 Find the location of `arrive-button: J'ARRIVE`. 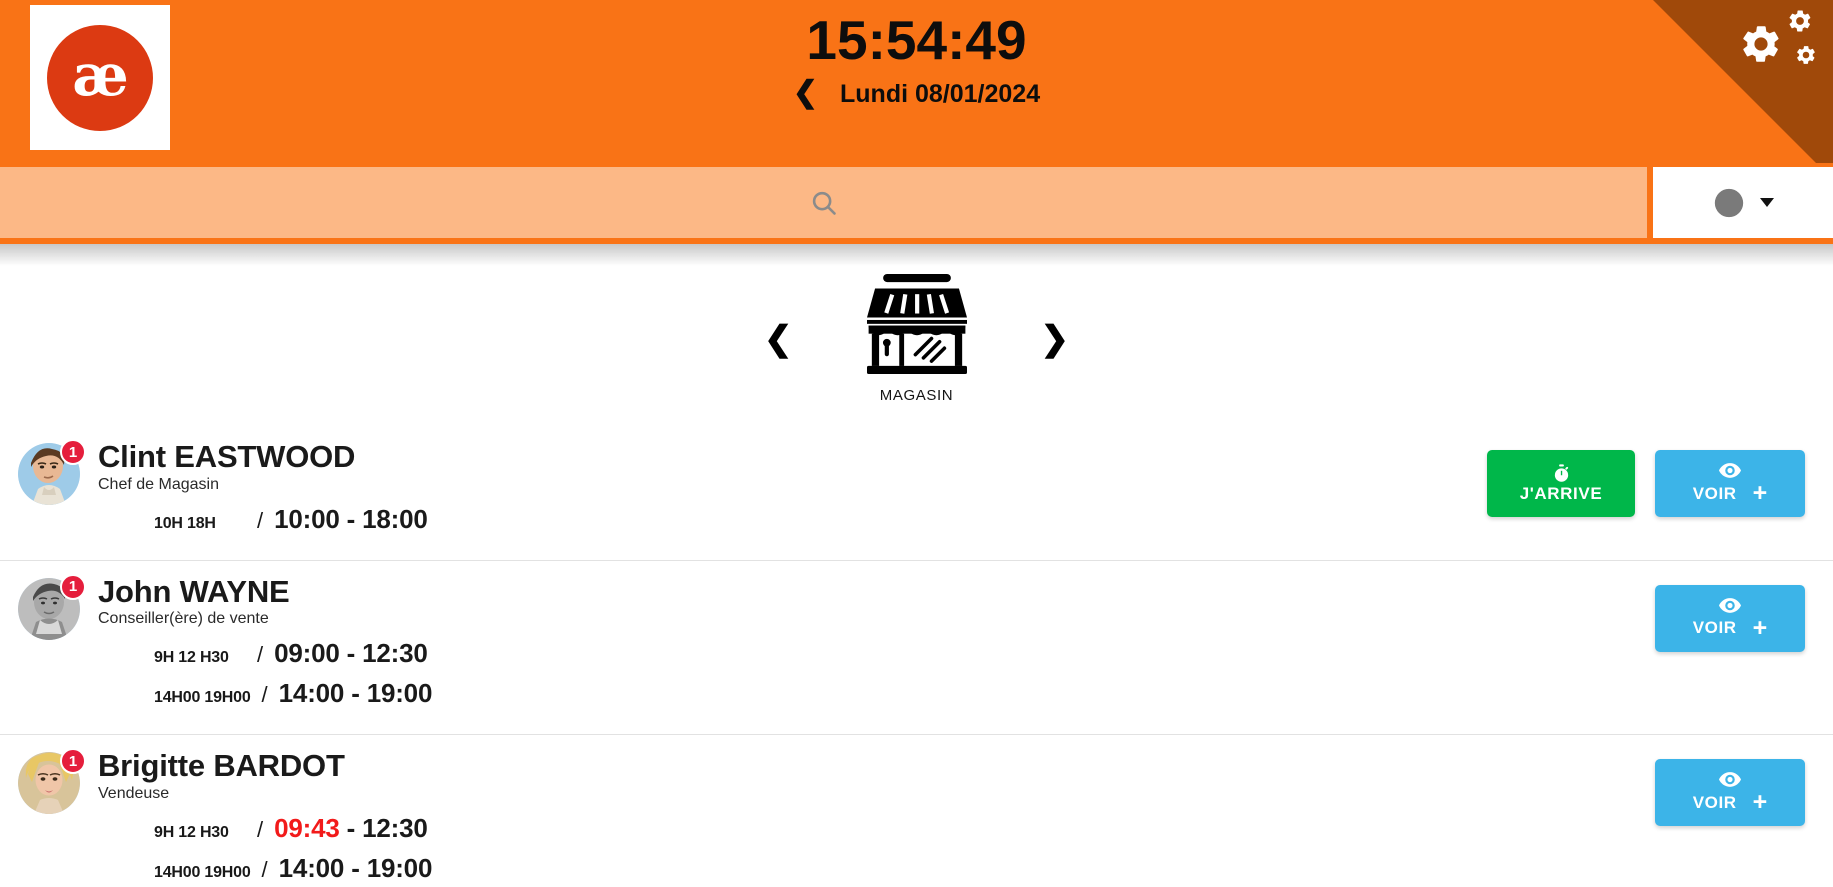

arrive-button: J'ARRIVE is located at coordinates (1561, 483).